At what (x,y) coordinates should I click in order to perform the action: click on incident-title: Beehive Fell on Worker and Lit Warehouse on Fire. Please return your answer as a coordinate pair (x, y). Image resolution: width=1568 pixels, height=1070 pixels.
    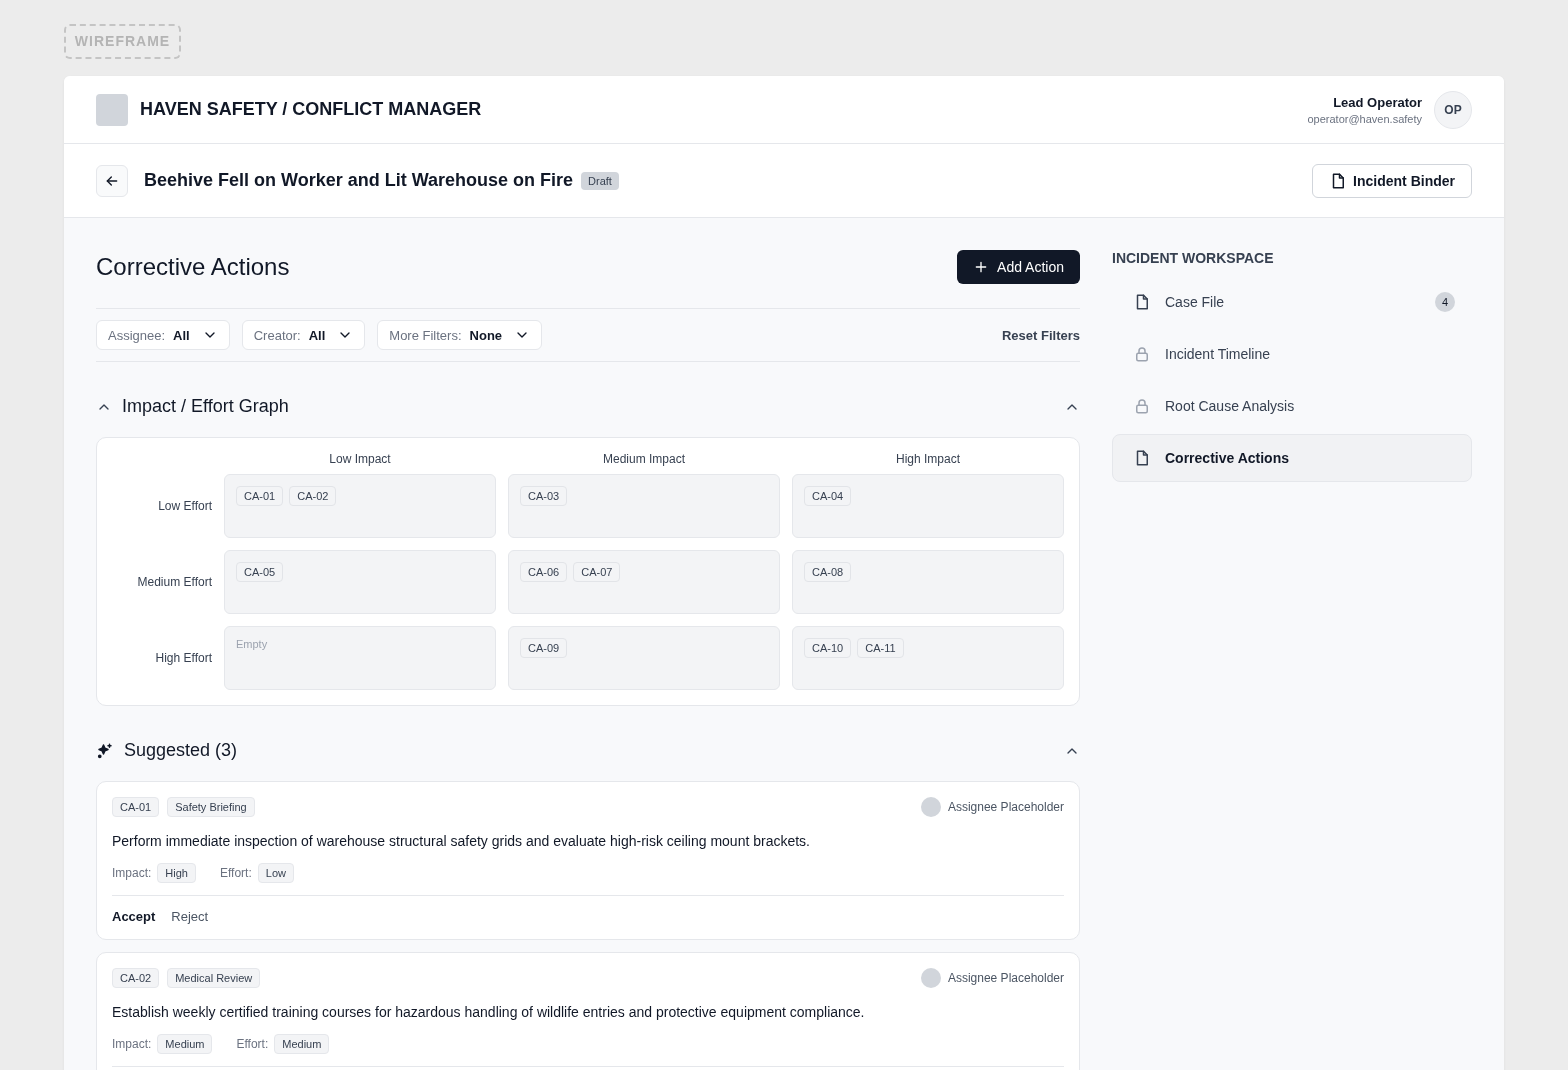
    Looking at the image, I should click on (359, 180).